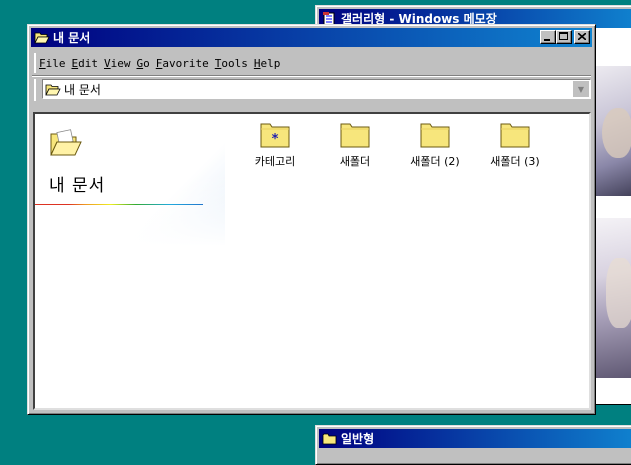 Image resolution: width=631 pixels, height=465 pixels. I want to click on folder-item-new-folder: 새폴더, so click(355, 144).